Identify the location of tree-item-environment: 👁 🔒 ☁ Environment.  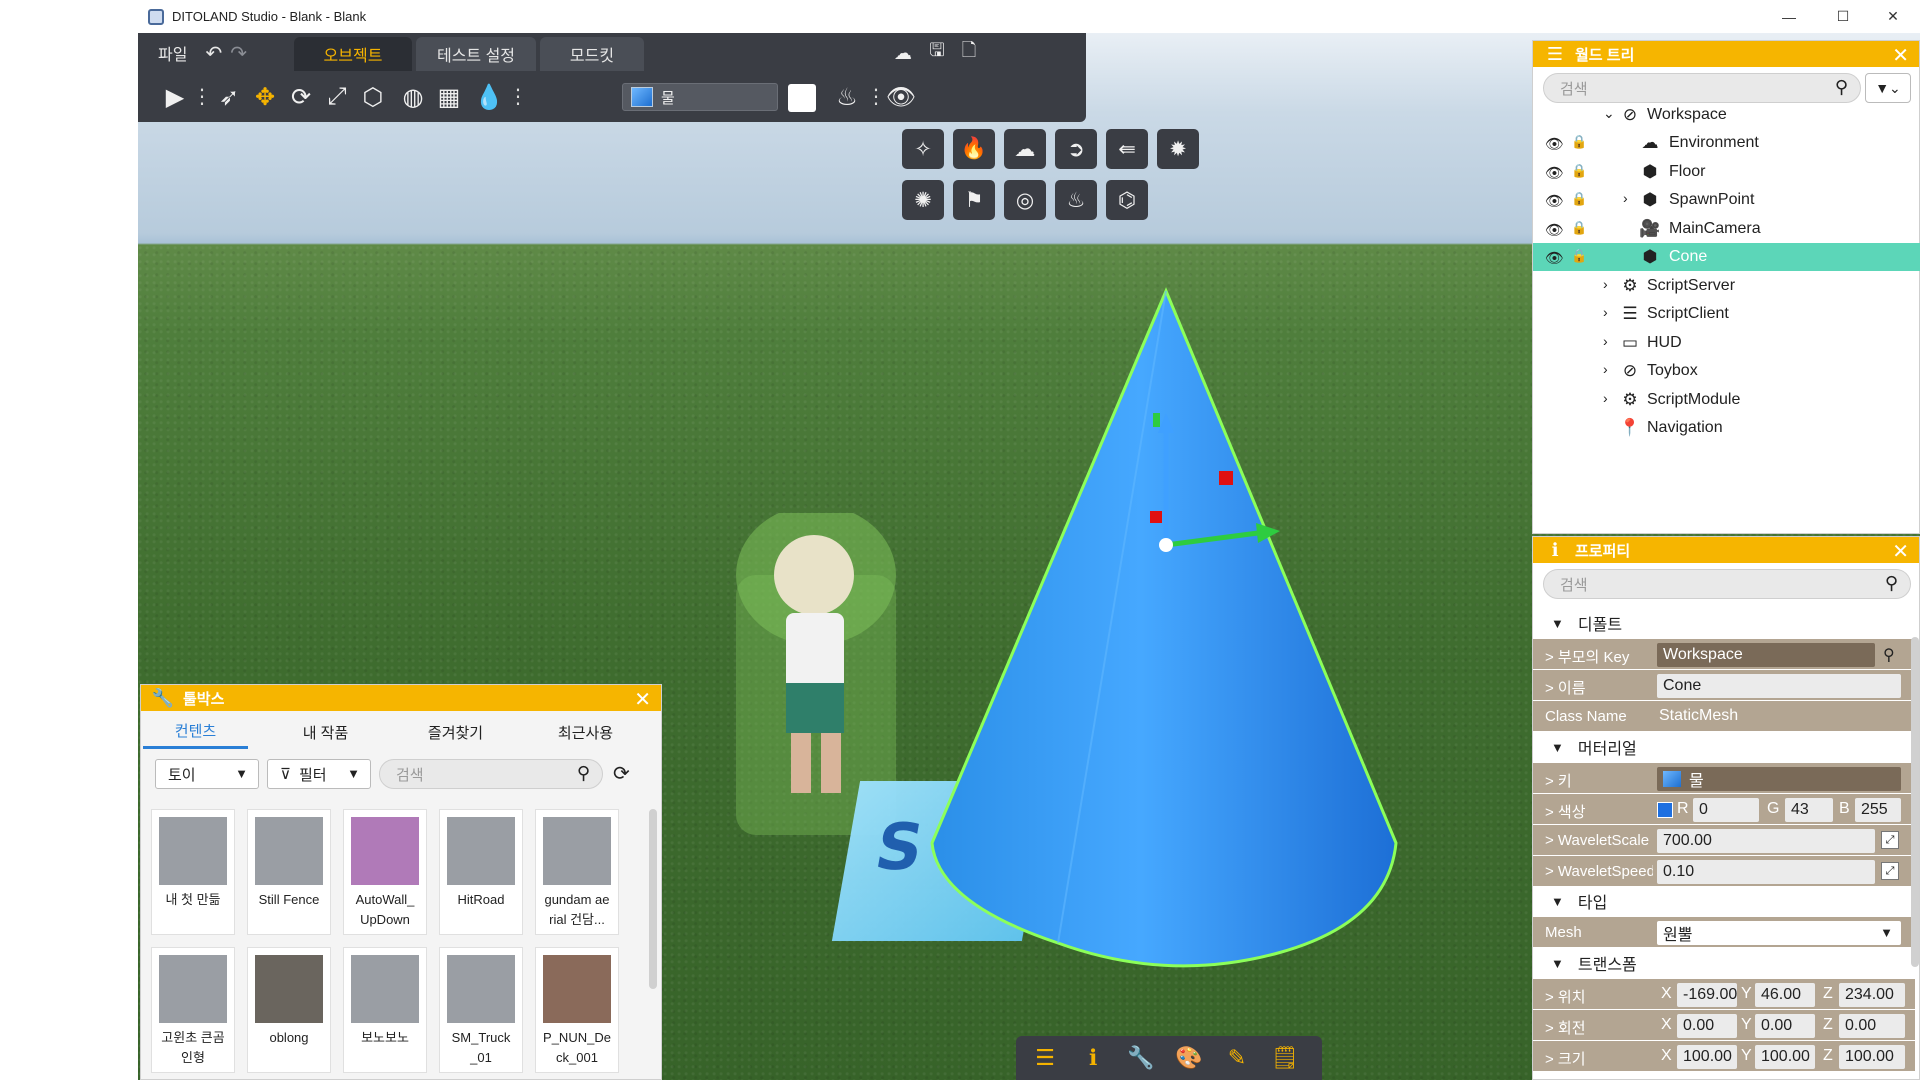
(1726, 143).